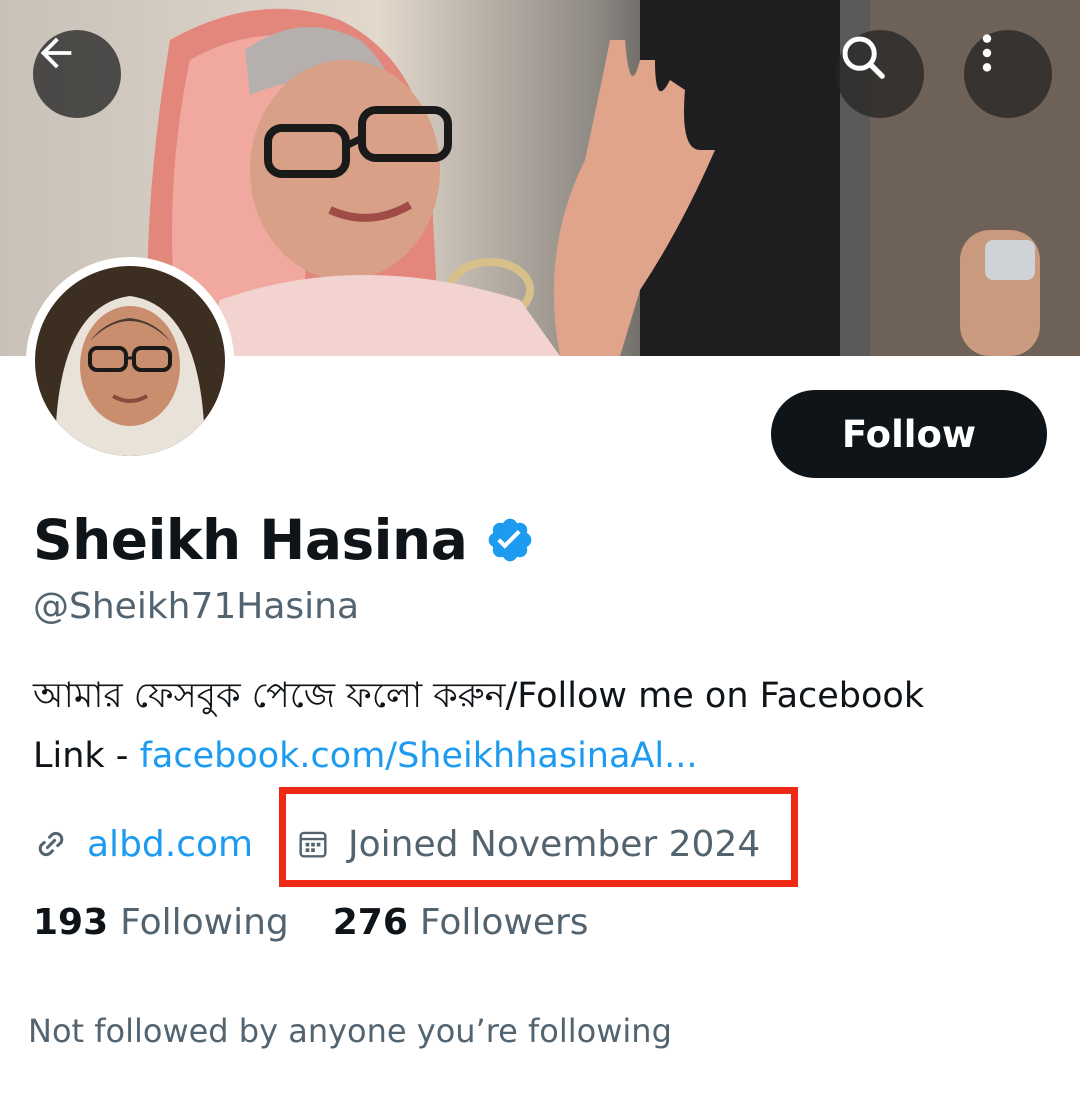 The height and width of the screenshot is (1108, 1080). What do you see at coordinates (350, 1031) in the screenshot?
I see `mutual-followers-note: Not followed by anyone you’re following` at bounding box center [350, 1031].